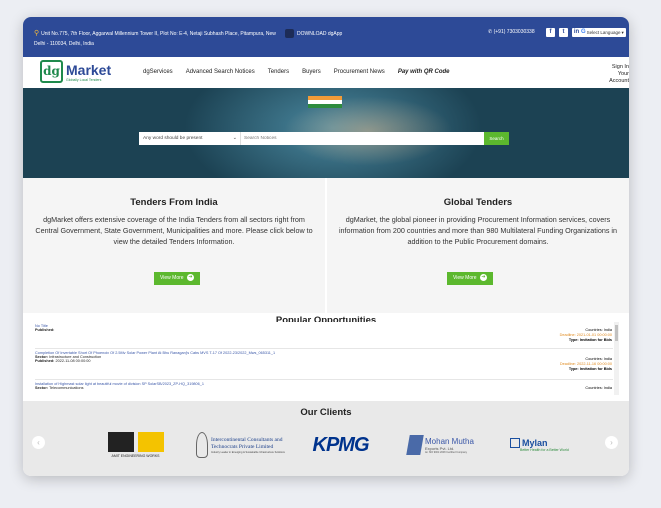 The height and width of the screenshot is (508, 661). Describe the element at coordinates (362, 138) in the screenshot. I see `search-input` at that location.